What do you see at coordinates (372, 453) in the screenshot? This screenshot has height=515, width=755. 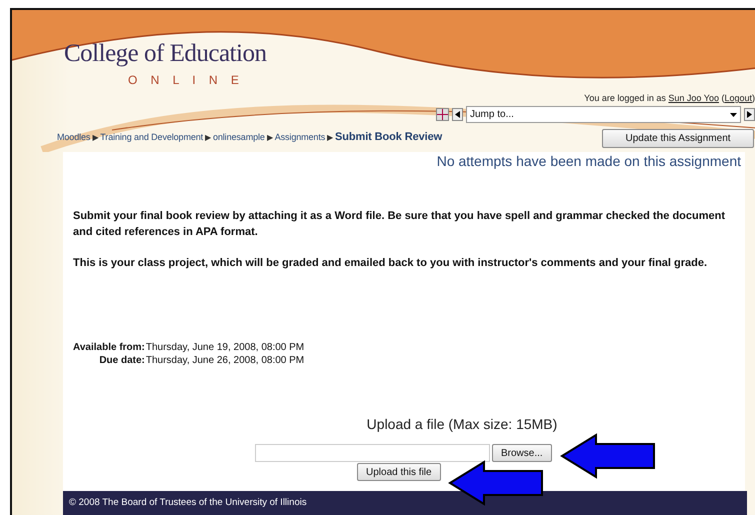 I see `file-field` at bounding box center [372, 453].